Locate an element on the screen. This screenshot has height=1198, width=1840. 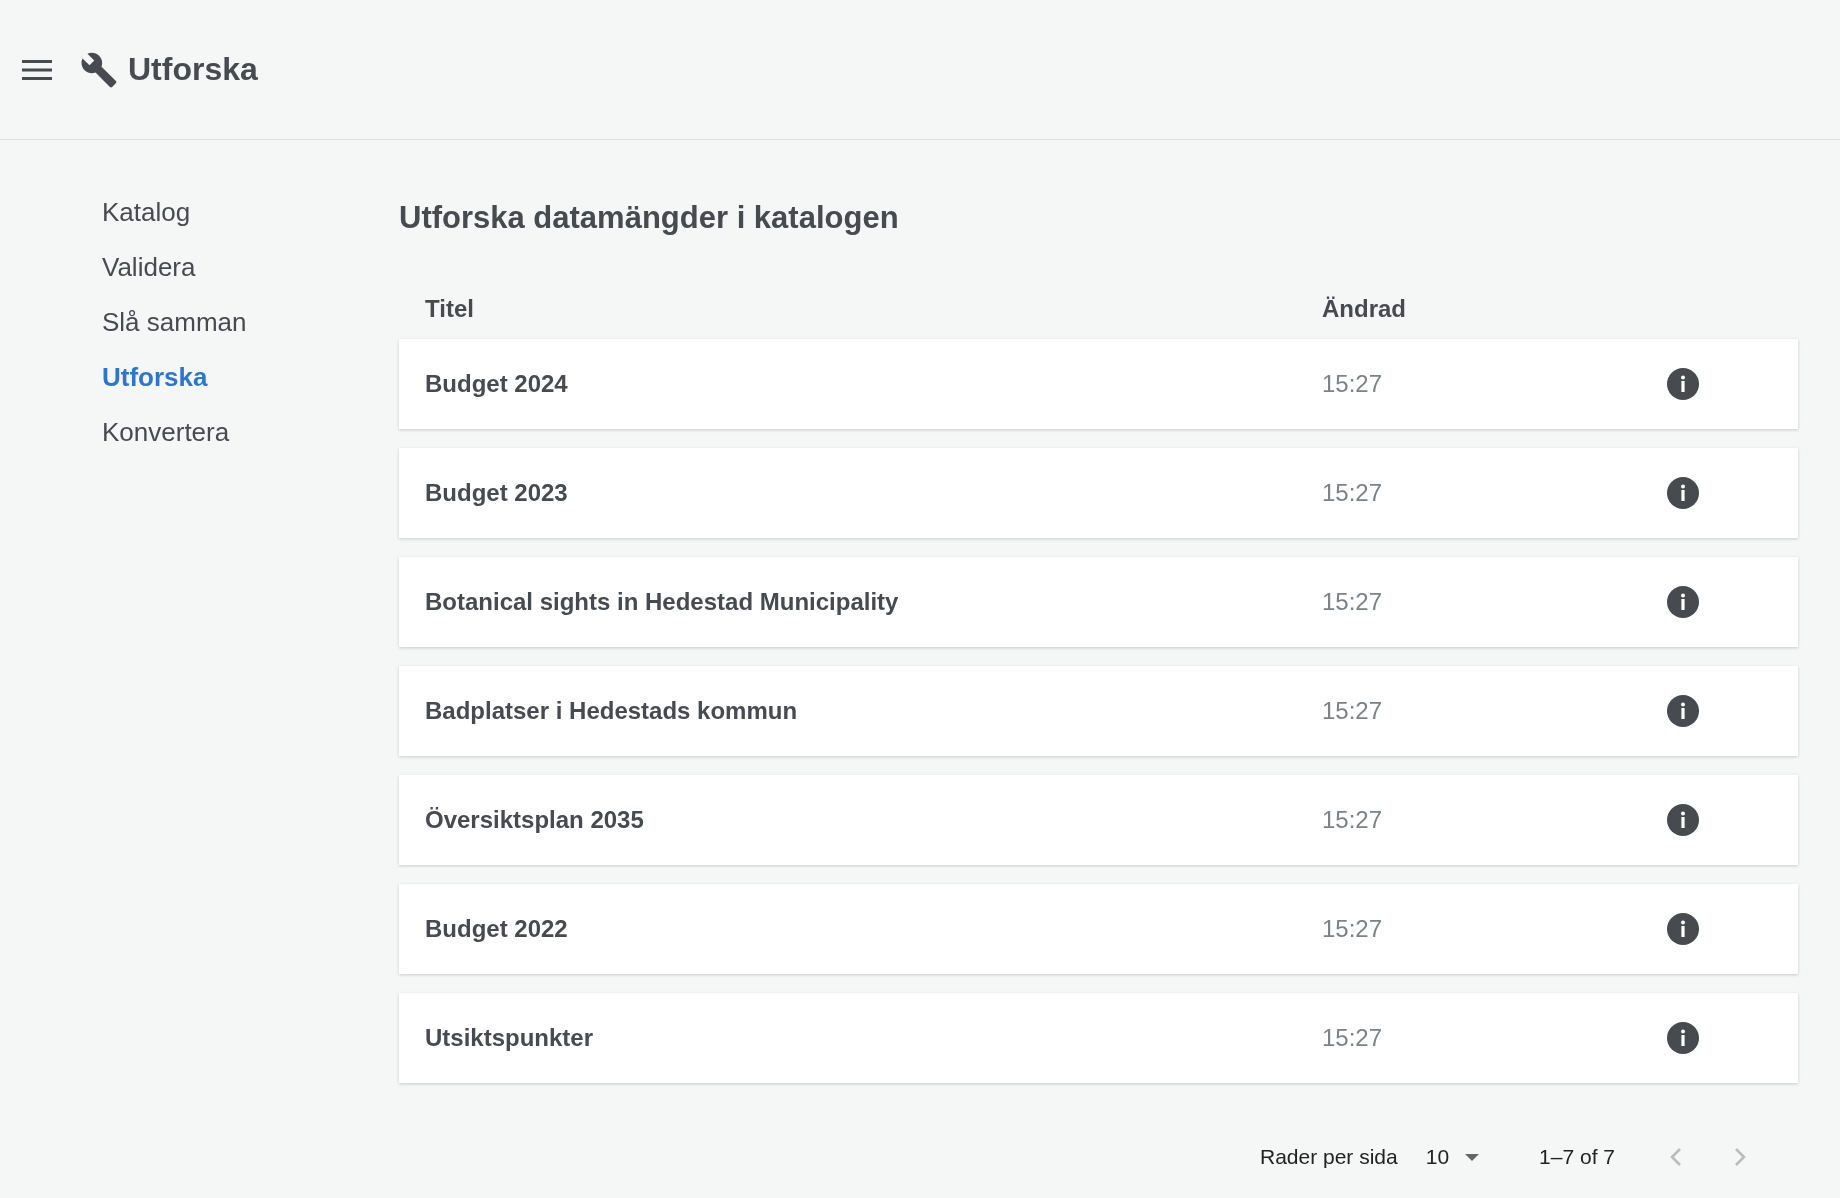
dataset-row: Botanical sights in Hedestad Municipality 15:27 is located at coordinates (1098, 602).